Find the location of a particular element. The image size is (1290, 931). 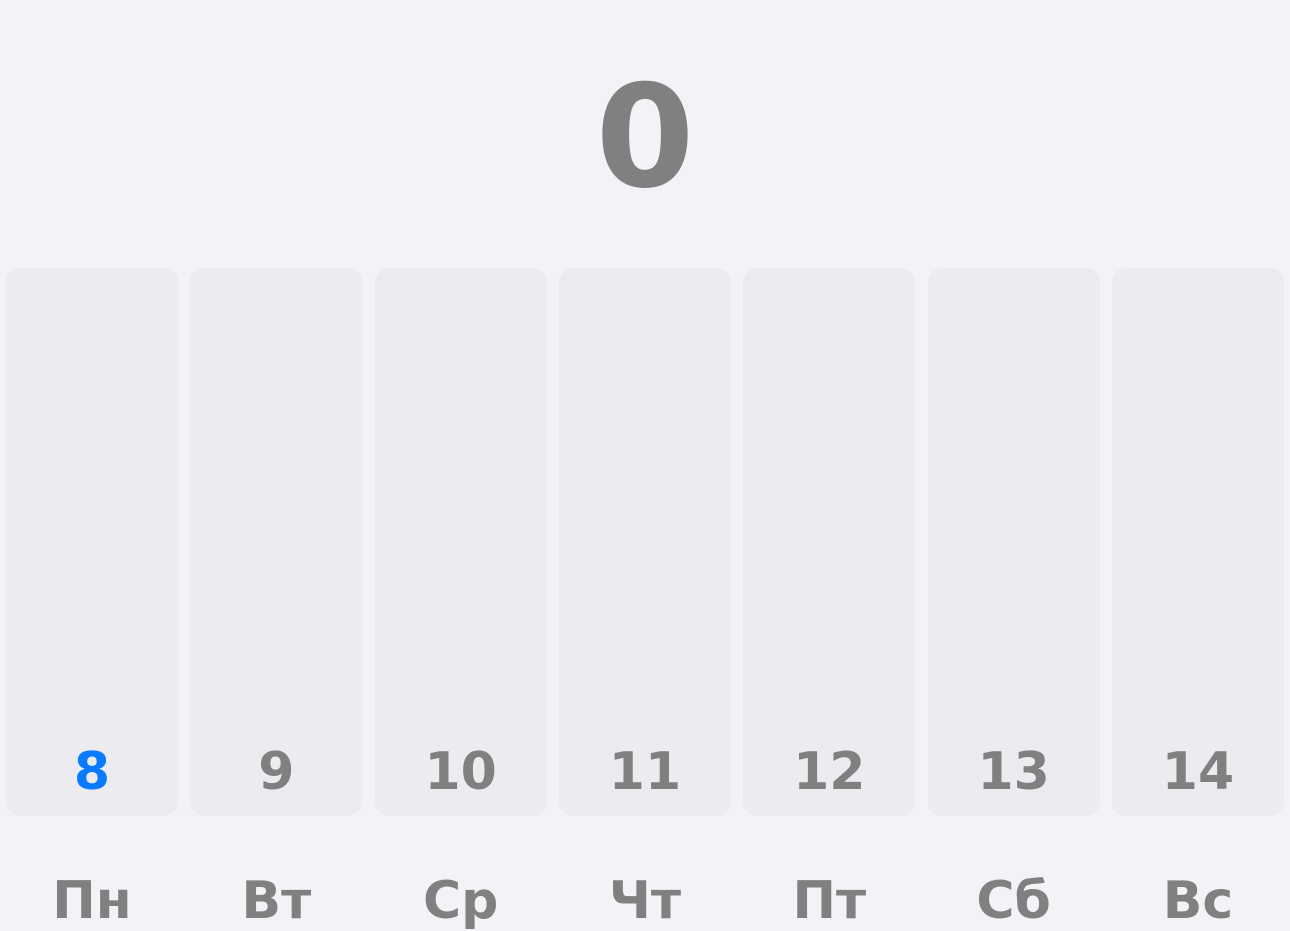

day-number: 9 is located at coordinates (276, 772).